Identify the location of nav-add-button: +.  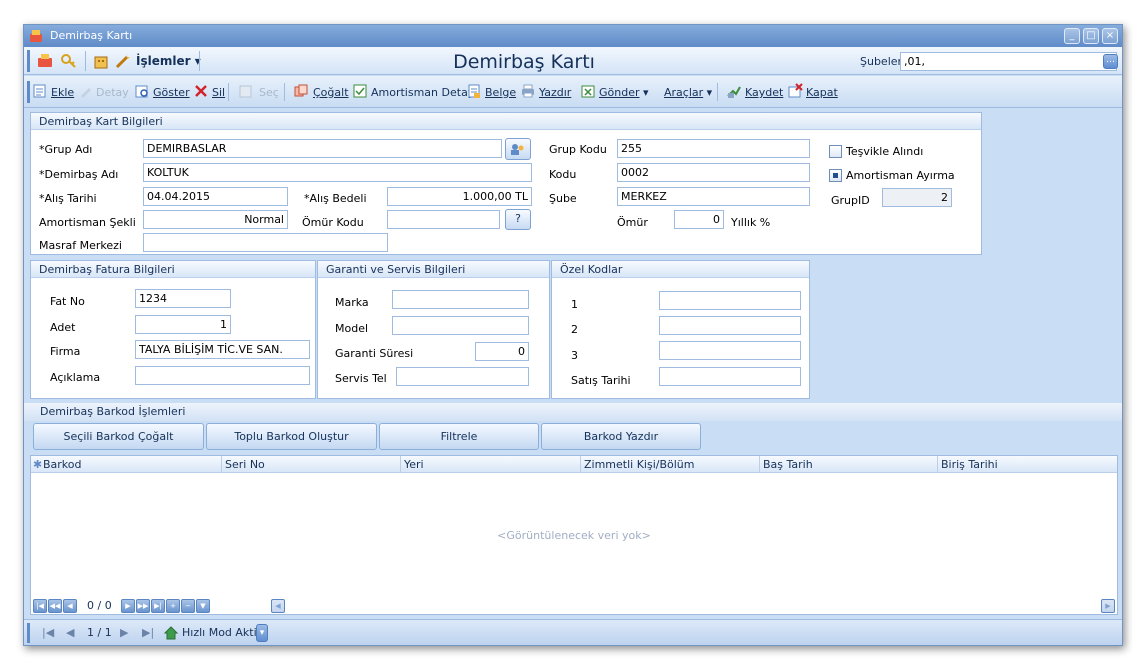
(173, 606).